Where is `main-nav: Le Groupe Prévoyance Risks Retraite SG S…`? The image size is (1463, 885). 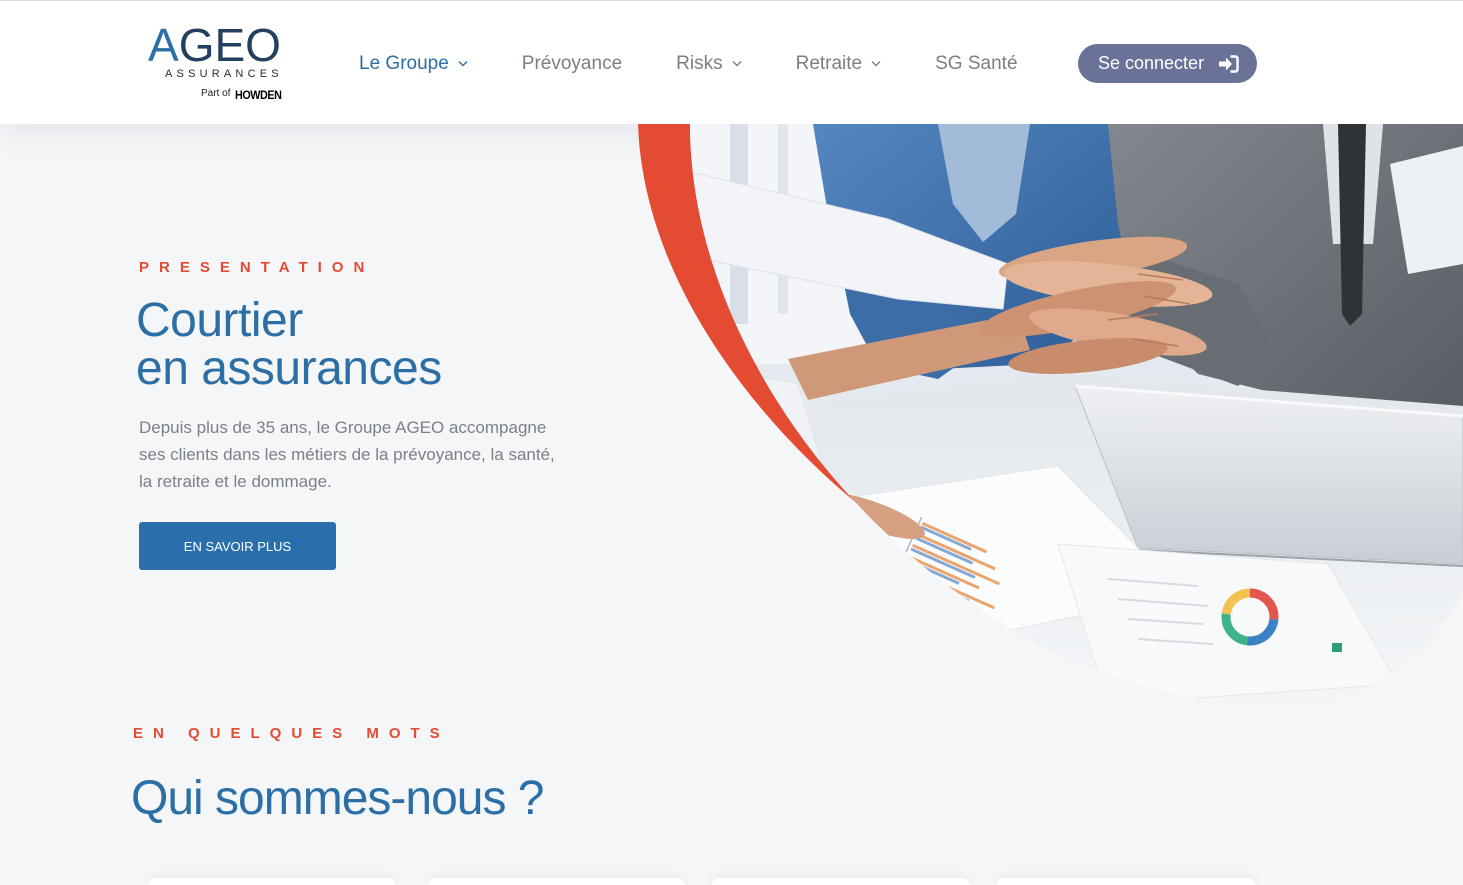
main-nav: Le Groupe Prévoyance Risks Retraite SG S… is located at coordinates (688, 64).